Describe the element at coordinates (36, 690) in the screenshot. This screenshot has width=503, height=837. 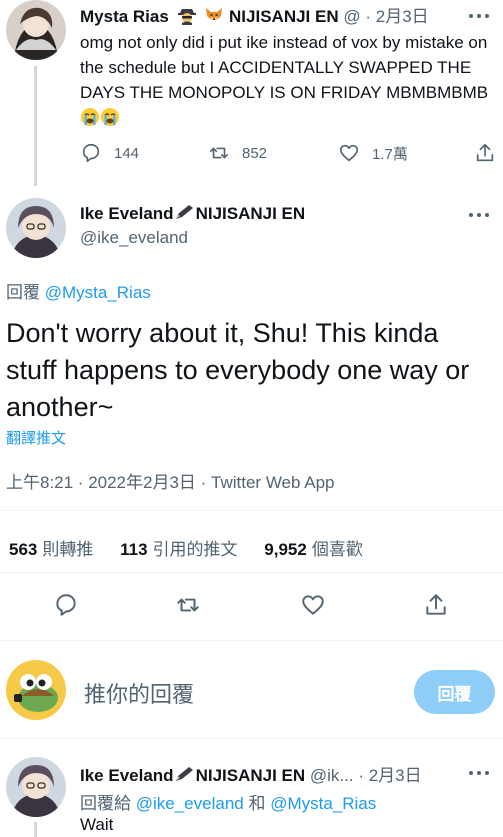
I see `composer-avatar` at that location.